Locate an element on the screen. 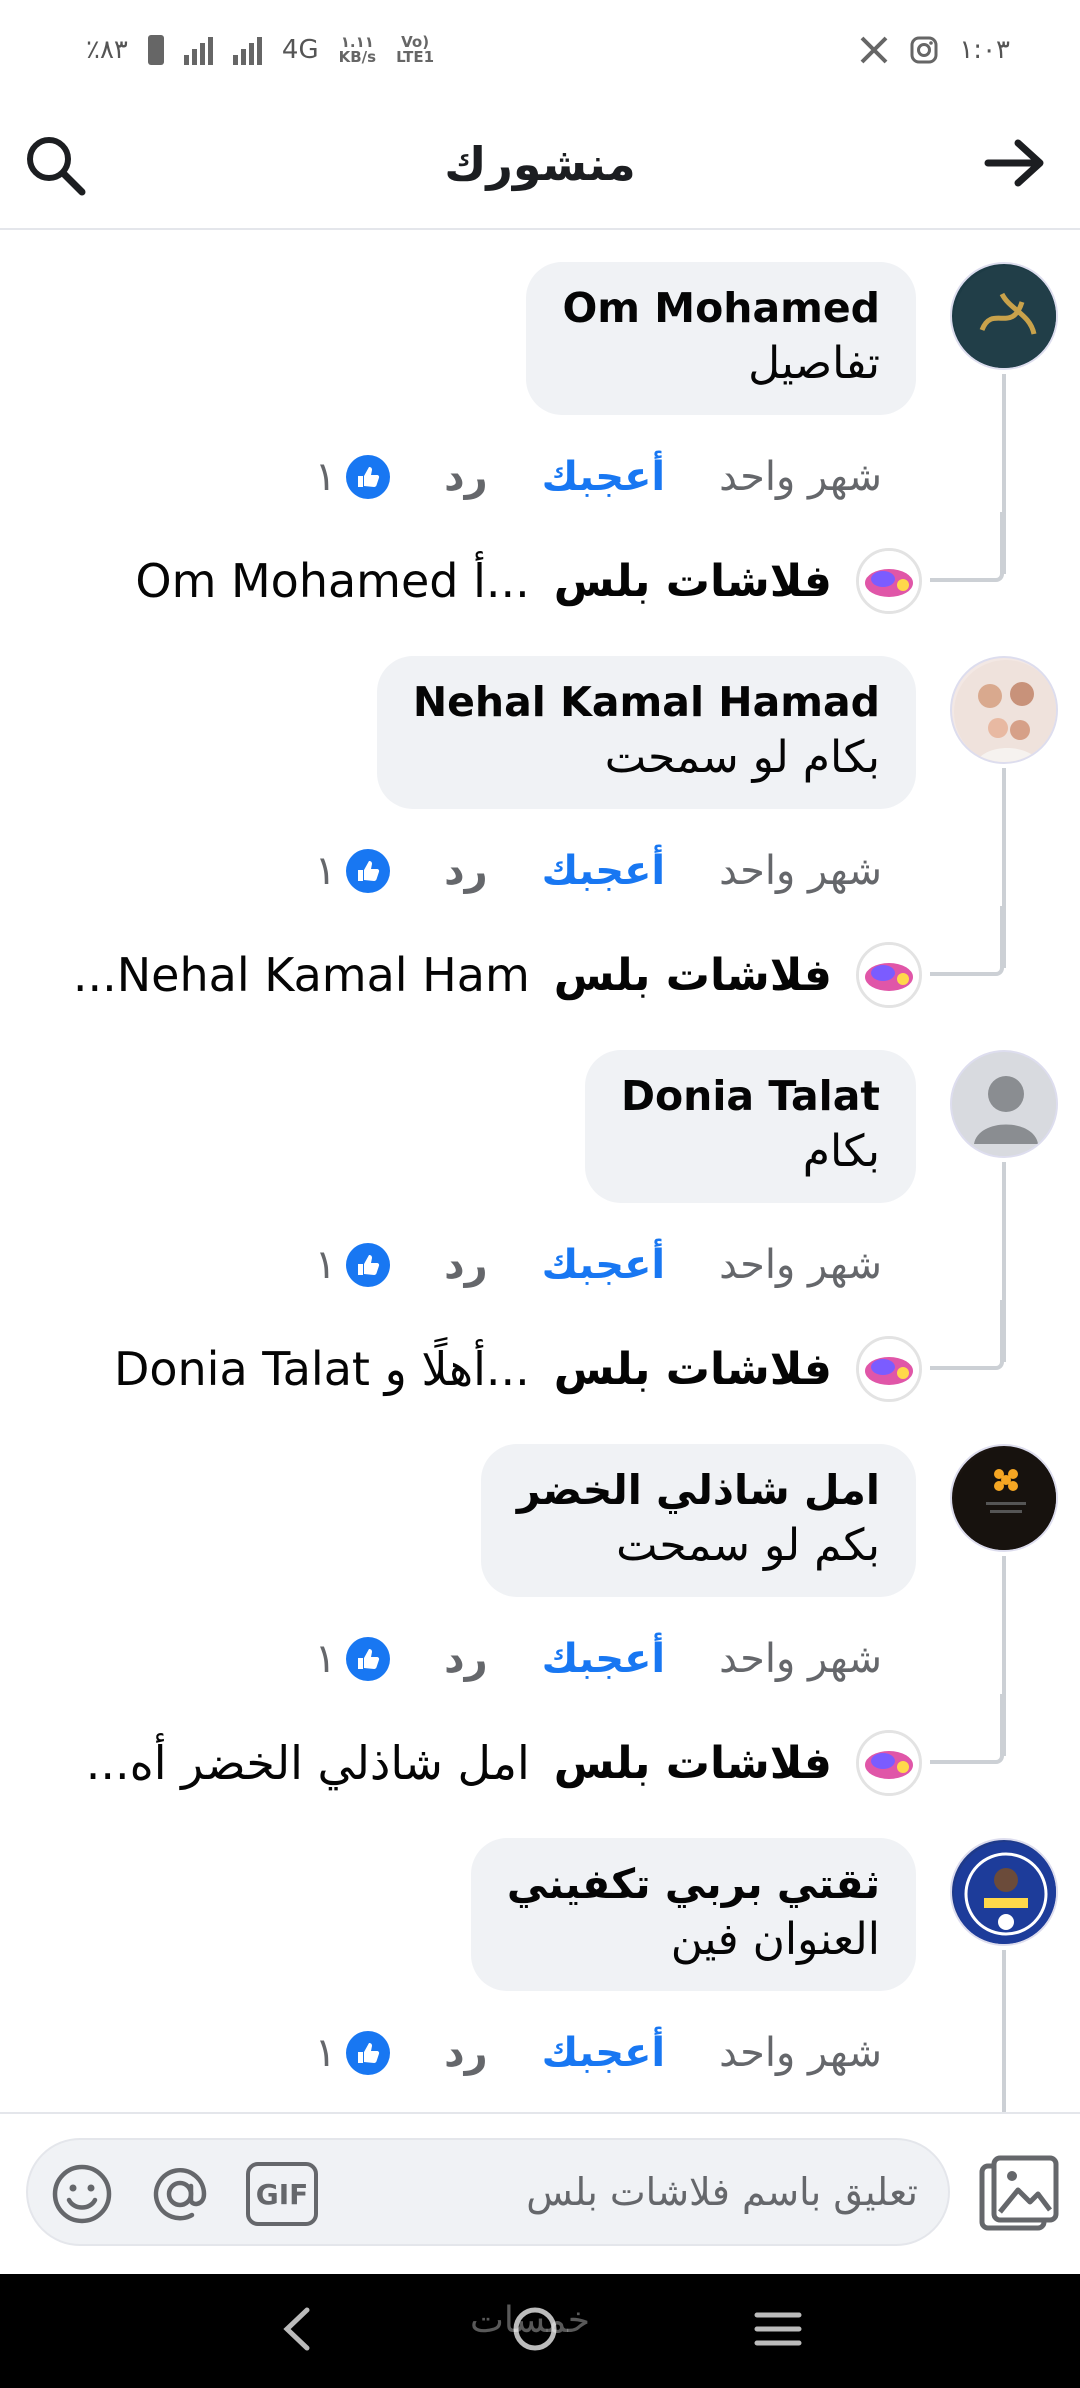 The height and width of the screenshot is (2388, 1080). comment-bubble: امل شاذلي الخضر بكم لو سمحت is located at coordinates (698, 1520).